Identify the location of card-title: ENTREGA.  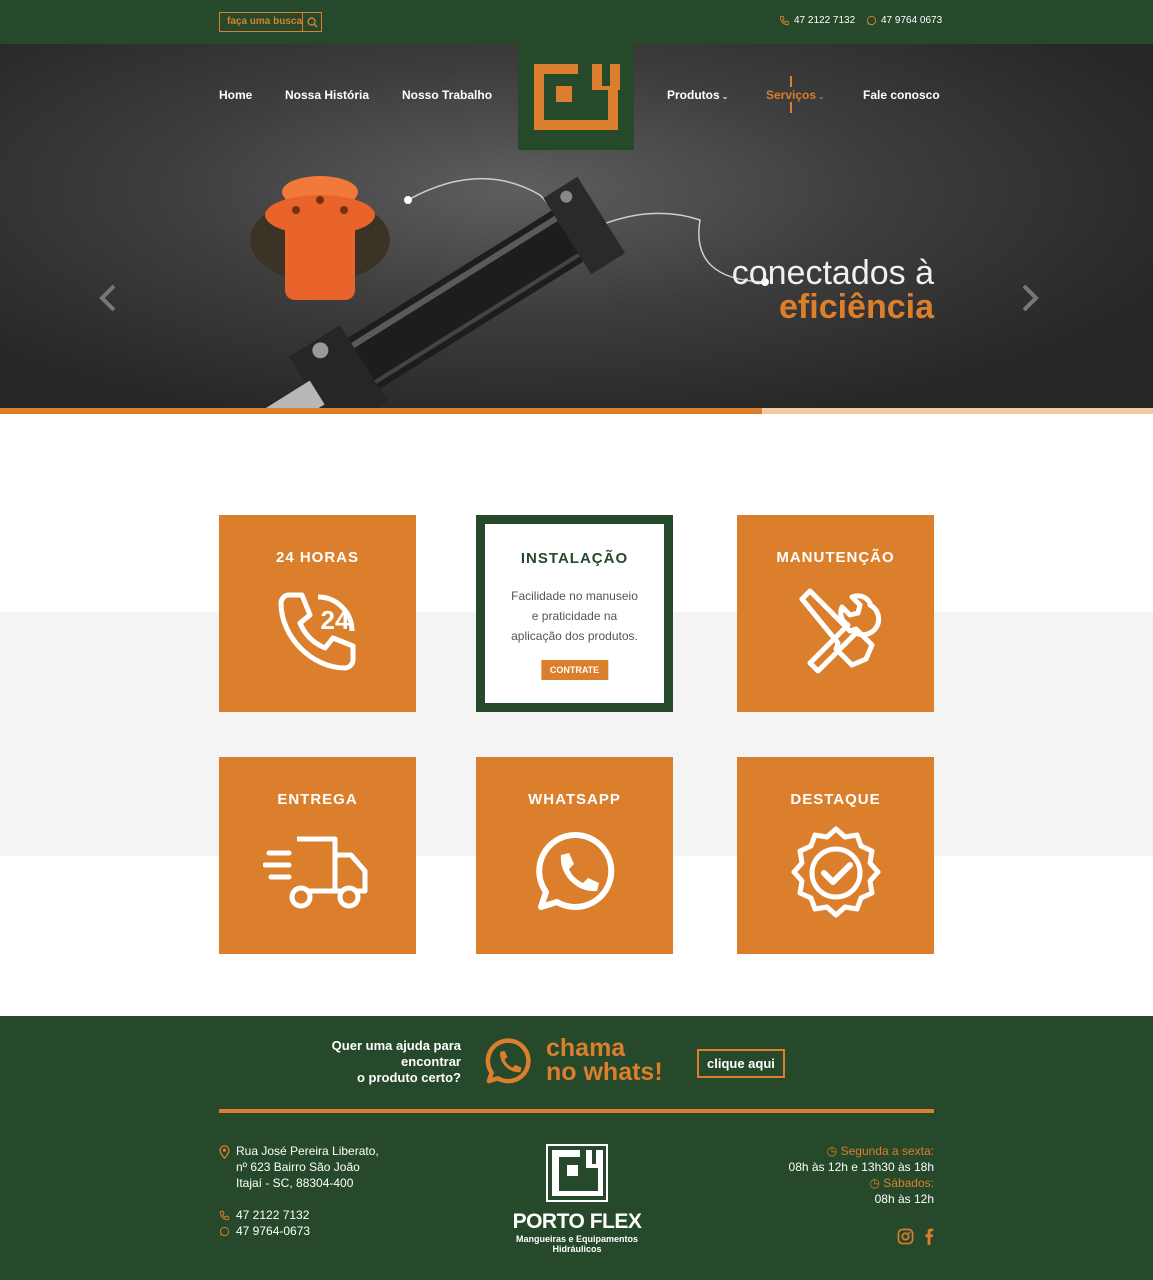
(317, 799).